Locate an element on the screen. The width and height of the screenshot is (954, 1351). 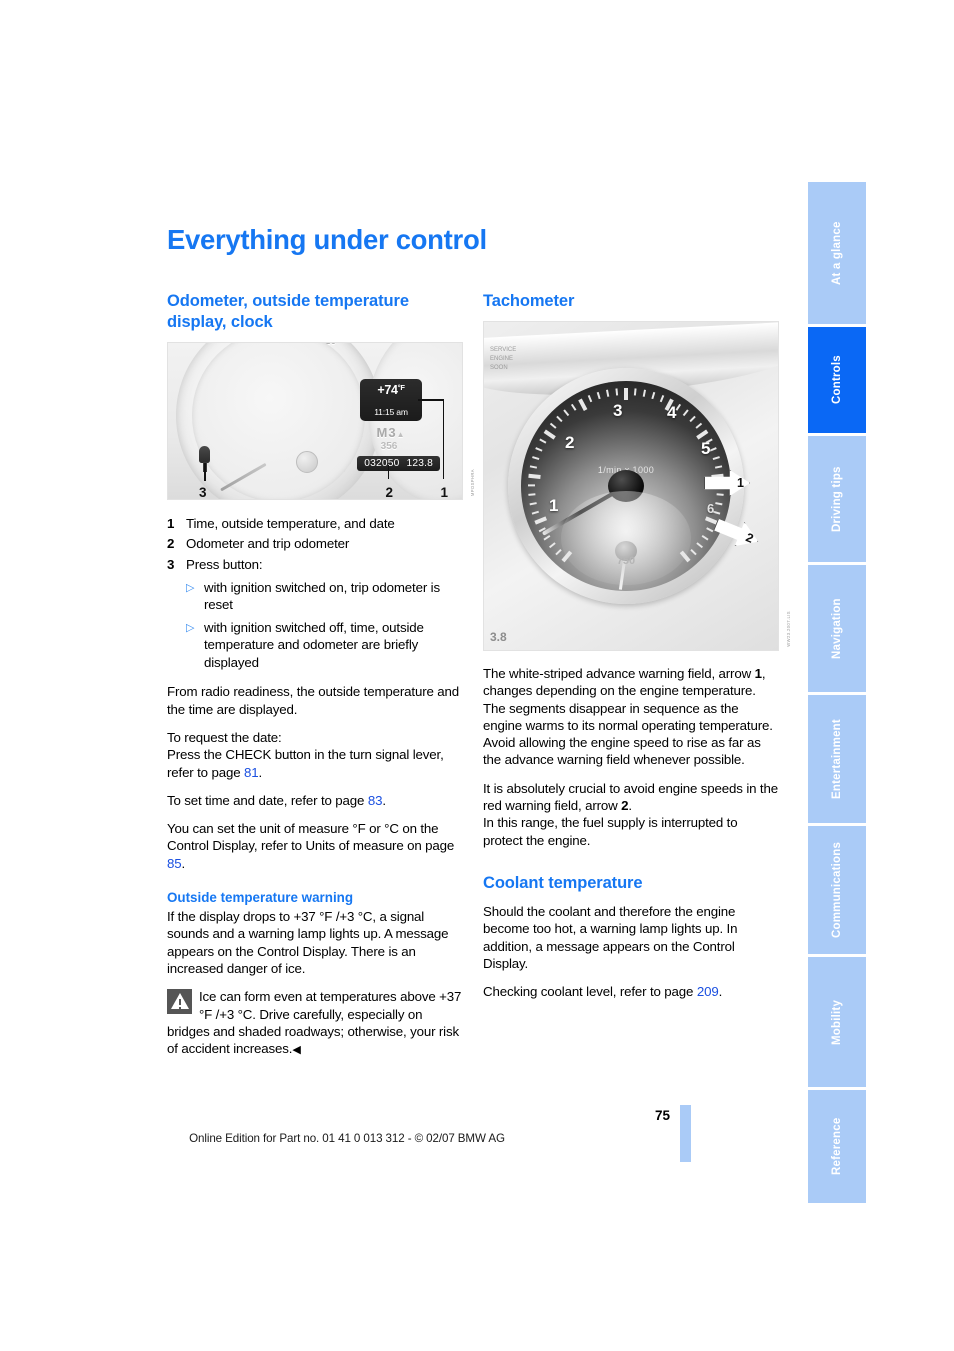
speed-mark-160: 160 is located at coordinates (337, 409).